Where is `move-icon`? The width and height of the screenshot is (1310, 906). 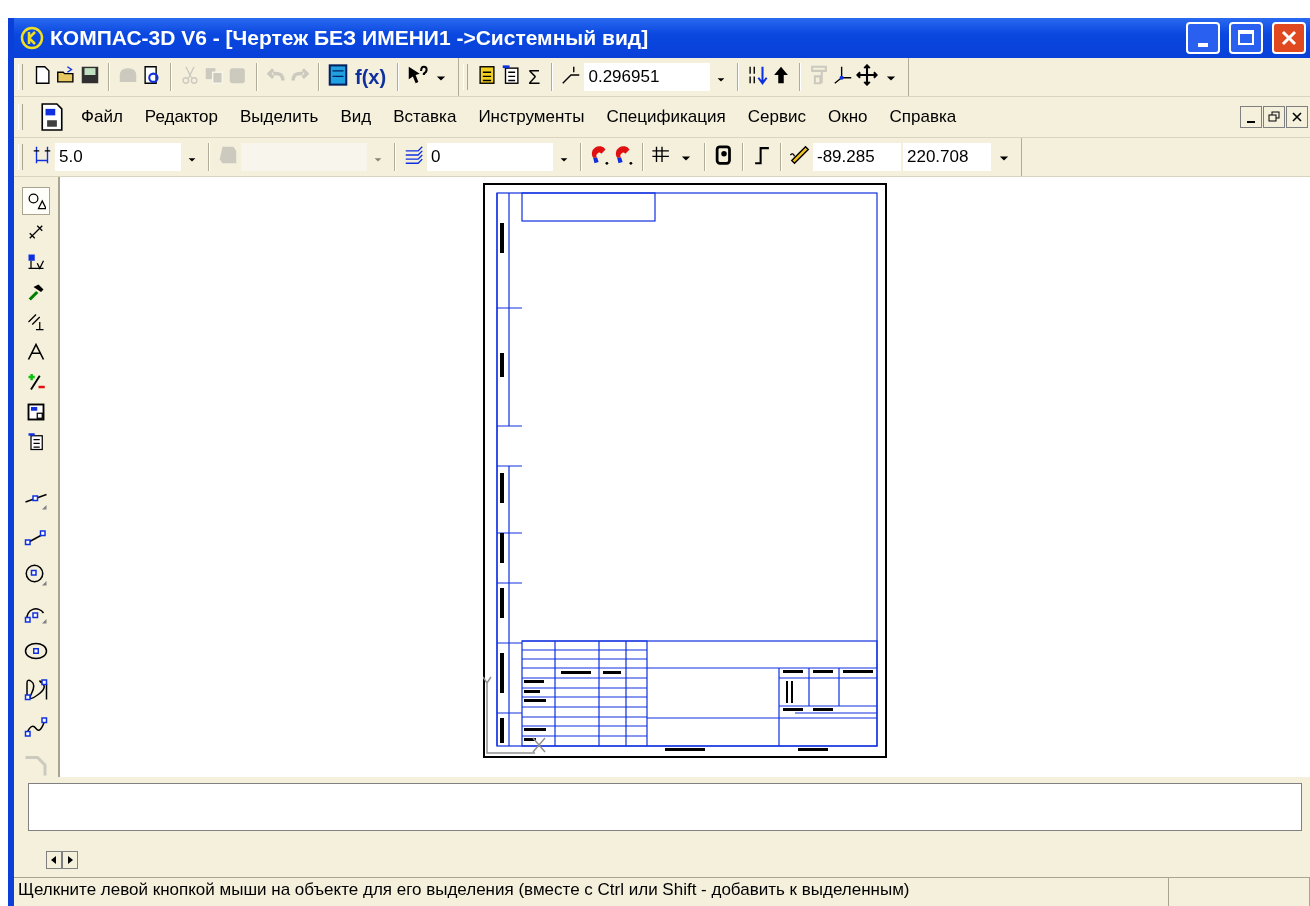 move-icon is located at coordinates (867, 75).